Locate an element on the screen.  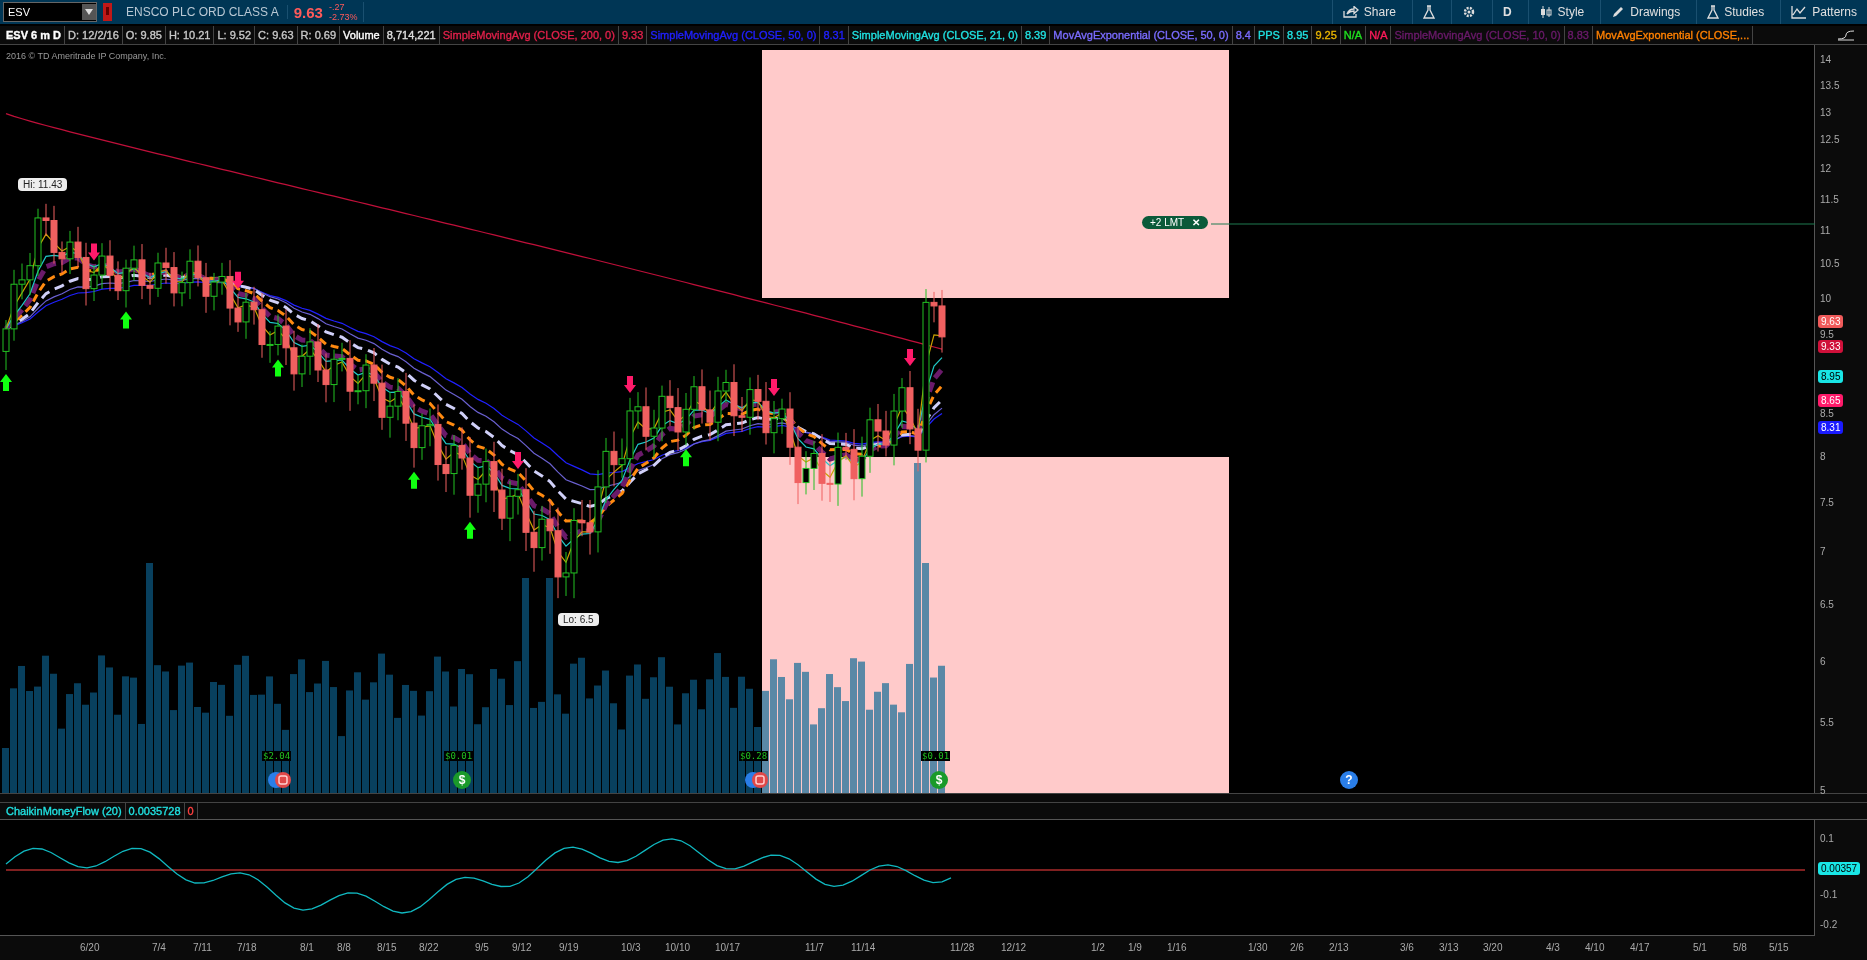
help-icon: ? is located at coordinates (1349, 780).